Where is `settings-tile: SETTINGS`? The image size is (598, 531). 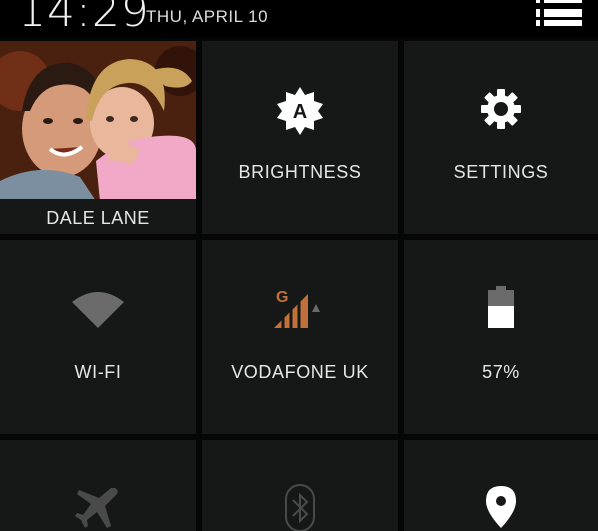
settings-tile: SETTINGS is located at coordinates (501, 137).